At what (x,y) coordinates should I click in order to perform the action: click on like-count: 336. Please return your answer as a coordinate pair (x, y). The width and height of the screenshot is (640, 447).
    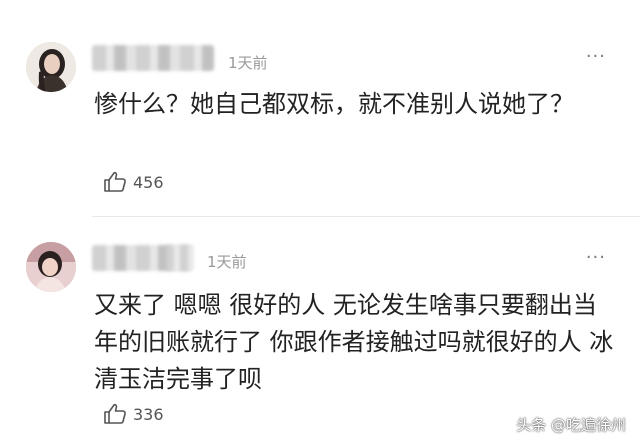
    Looking at the image, I should click on (148, 414).